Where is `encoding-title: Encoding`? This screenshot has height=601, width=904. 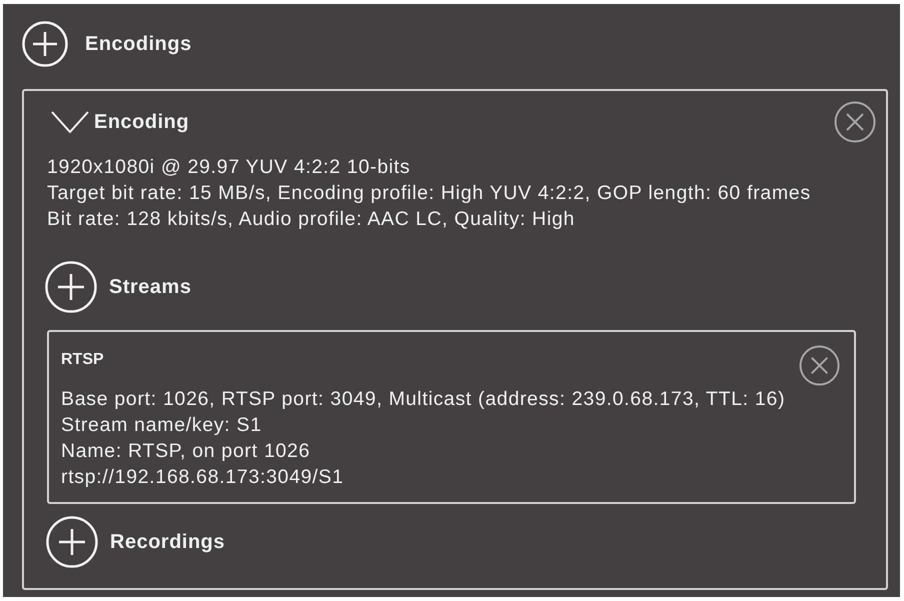
encoding-title: Encoding is located at coordinates (142, 122).